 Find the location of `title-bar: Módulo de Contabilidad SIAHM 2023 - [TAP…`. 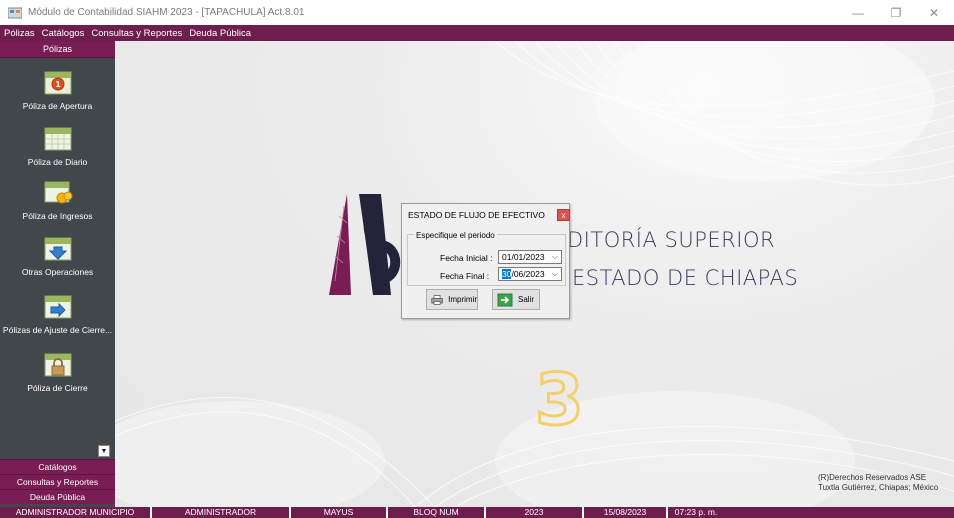

title-bar: Módulo de Contabilidad SIAHM 2023 - [TAP… is located at coordinates (477, 12).